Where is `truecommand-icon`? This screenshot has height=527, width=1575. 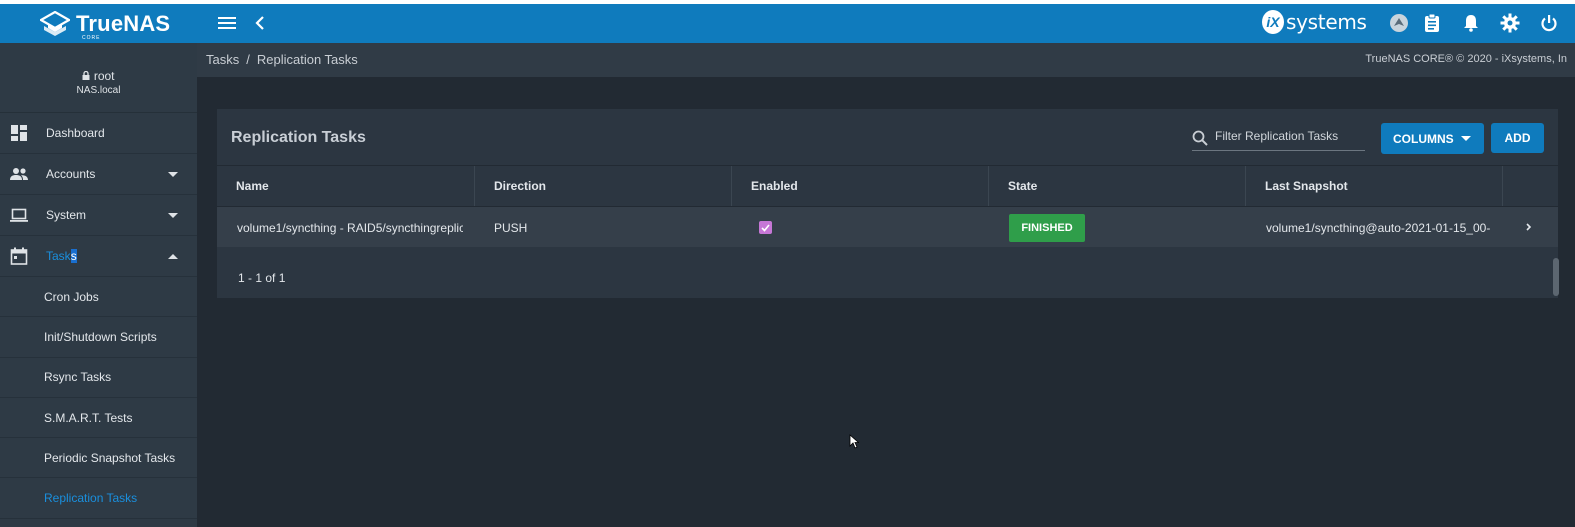
truecommand-icon is located at coordinates (1399, 23).